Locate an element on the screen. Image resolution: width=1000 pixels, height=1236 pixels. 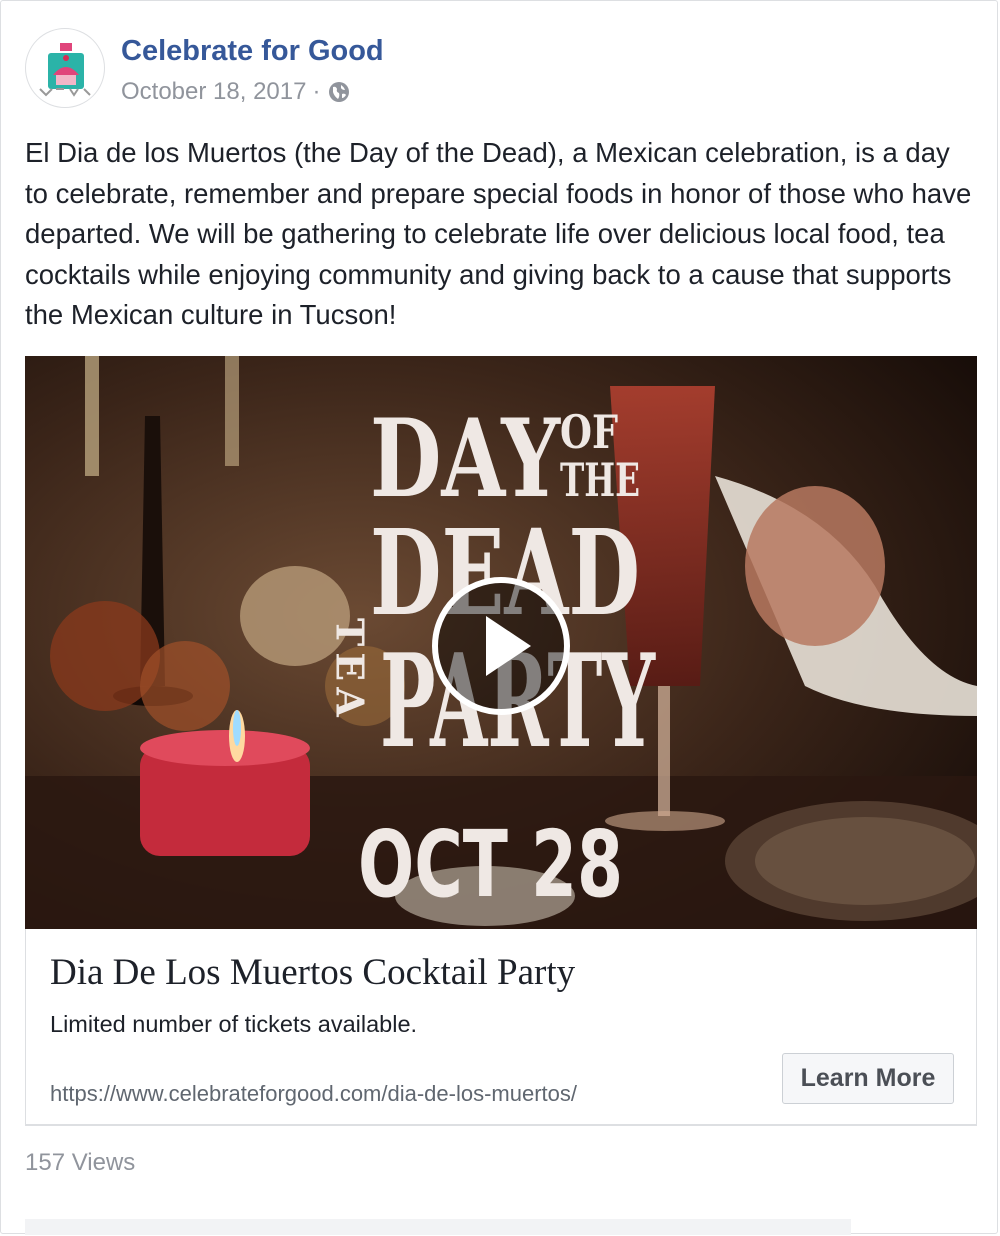
learn-more-button: Learn More is located at coordinates (868, 1078).